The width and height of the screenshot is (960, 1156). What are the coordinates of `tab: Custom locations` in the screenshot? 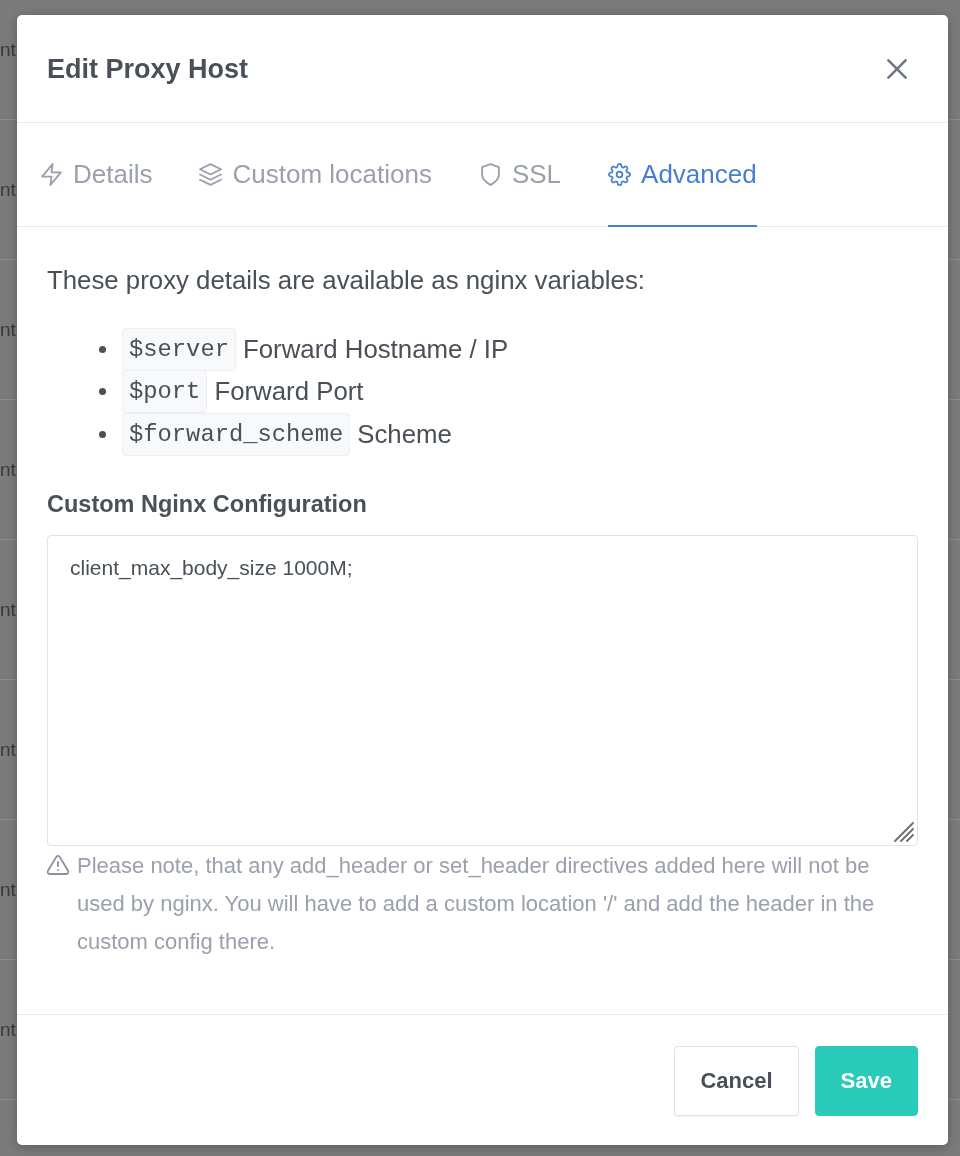 It's located at (315, 175).